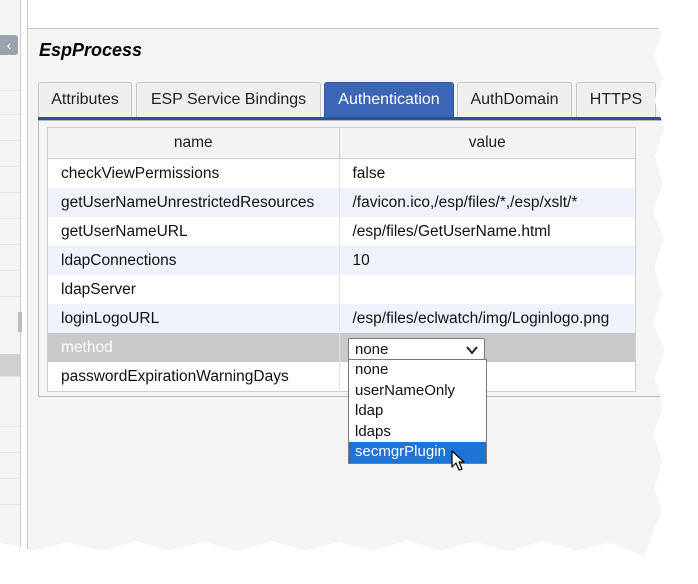 The image size is (698, 584). What do you see at coordinates (487, 202) in the screenshot?
I see `property-value: /favicon.ico,/esp/files/*,/esp/xslt/*` at bounding box center [487, 202].